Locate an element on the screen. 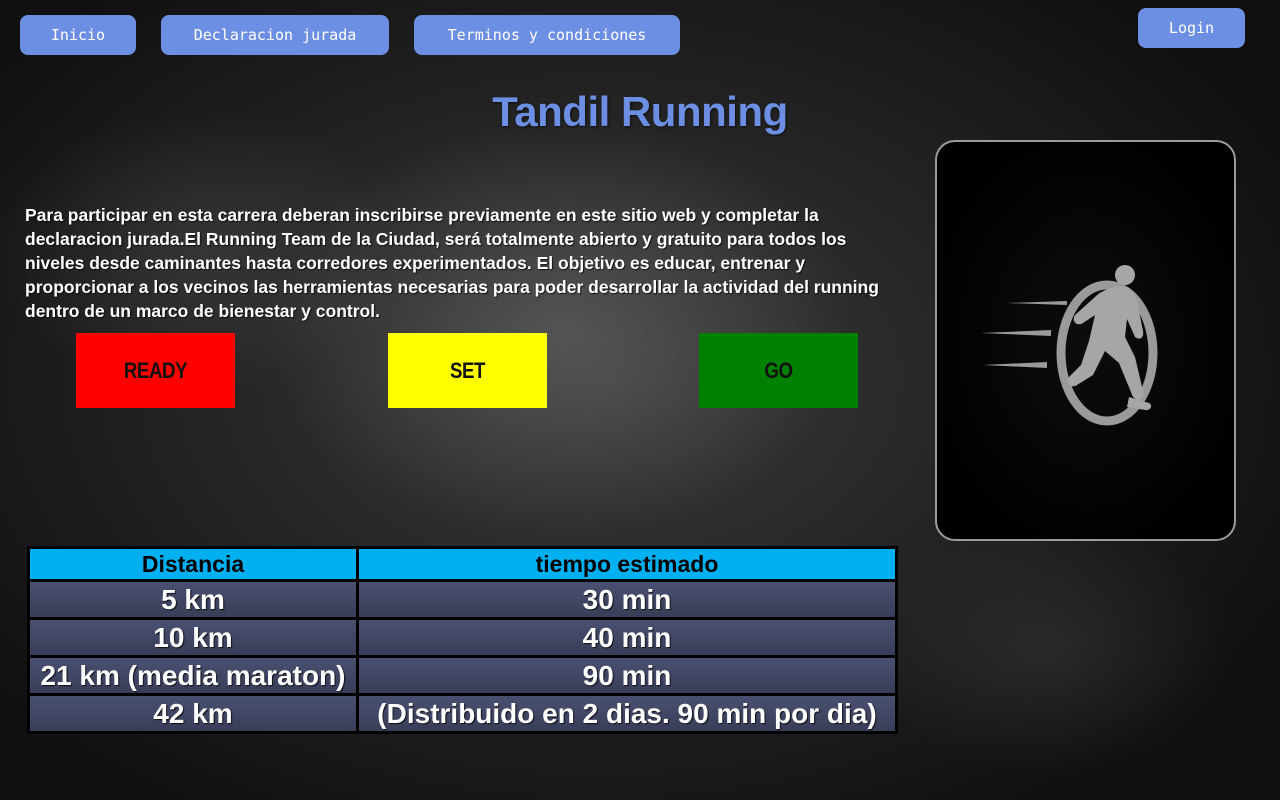 This screenshot has height=800, width=1280. set-label: SET is located at coordinates (467, 370).